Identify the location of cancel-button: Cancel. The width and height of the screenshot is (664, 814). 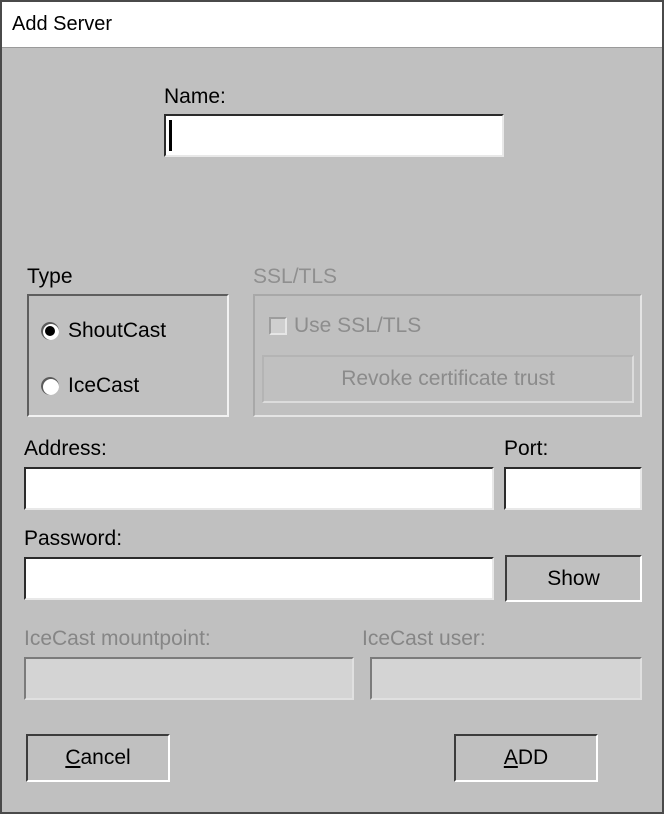
(98, 758).